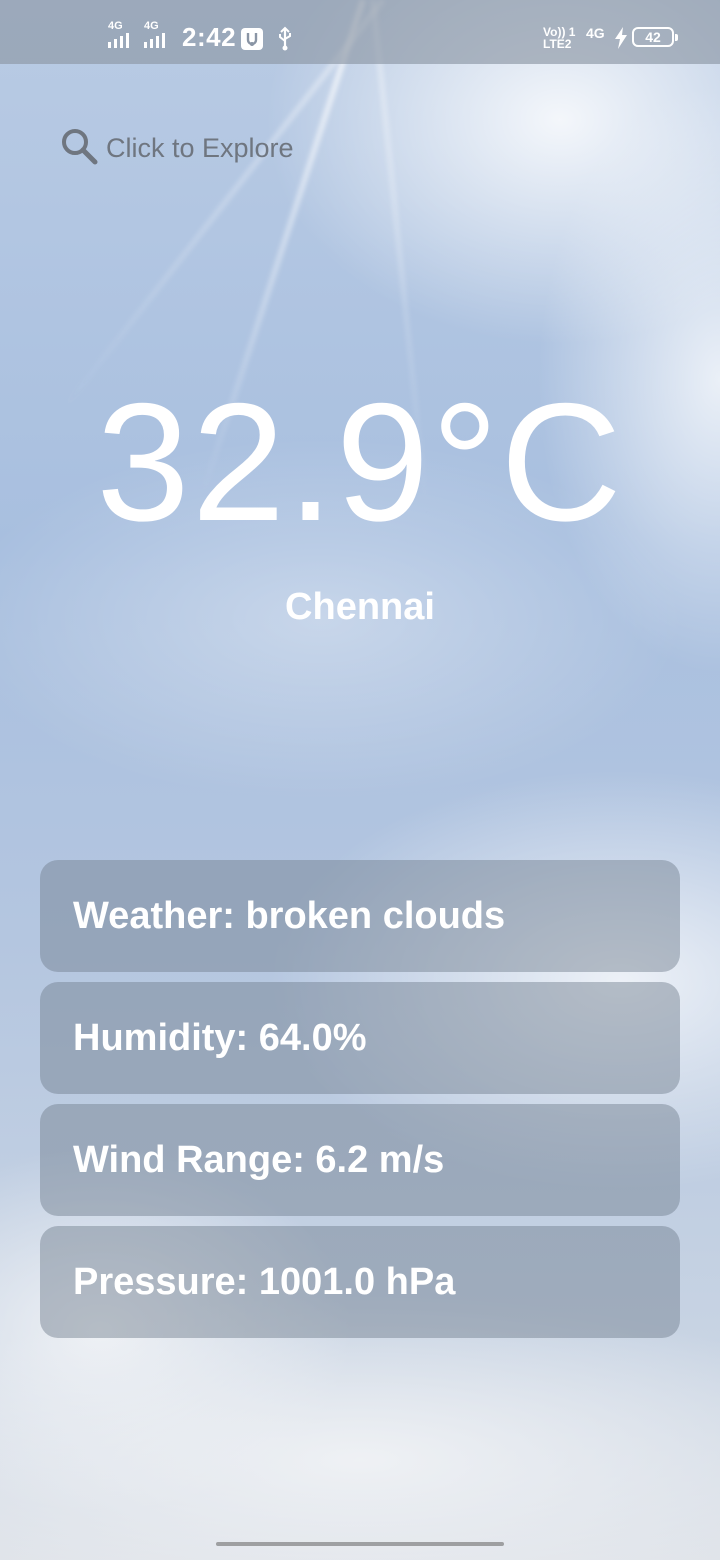 This screenshot has height=1560, width=720. I want to click on sim1-signal-icon: 4G, so click(124, 34).